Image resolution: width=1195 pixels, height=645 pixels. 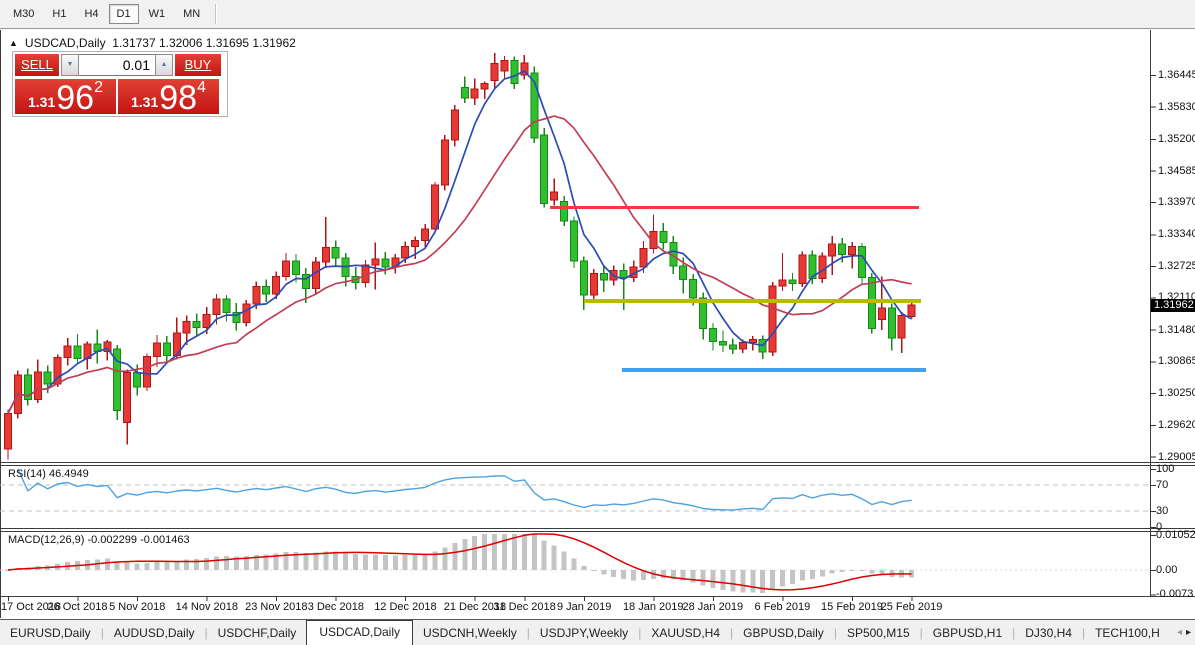 What do you see at coordinates (783, 633) in the screenshot?
I see `tab-gbpusd-daily: GBPUSD,Daily` at bounding box center [783, 633].